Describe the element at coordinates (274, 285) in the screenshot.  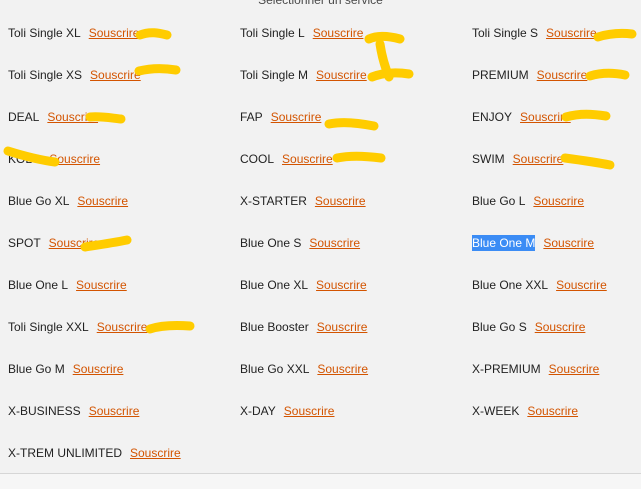
I see `service-name: Blue One XL` at that location.